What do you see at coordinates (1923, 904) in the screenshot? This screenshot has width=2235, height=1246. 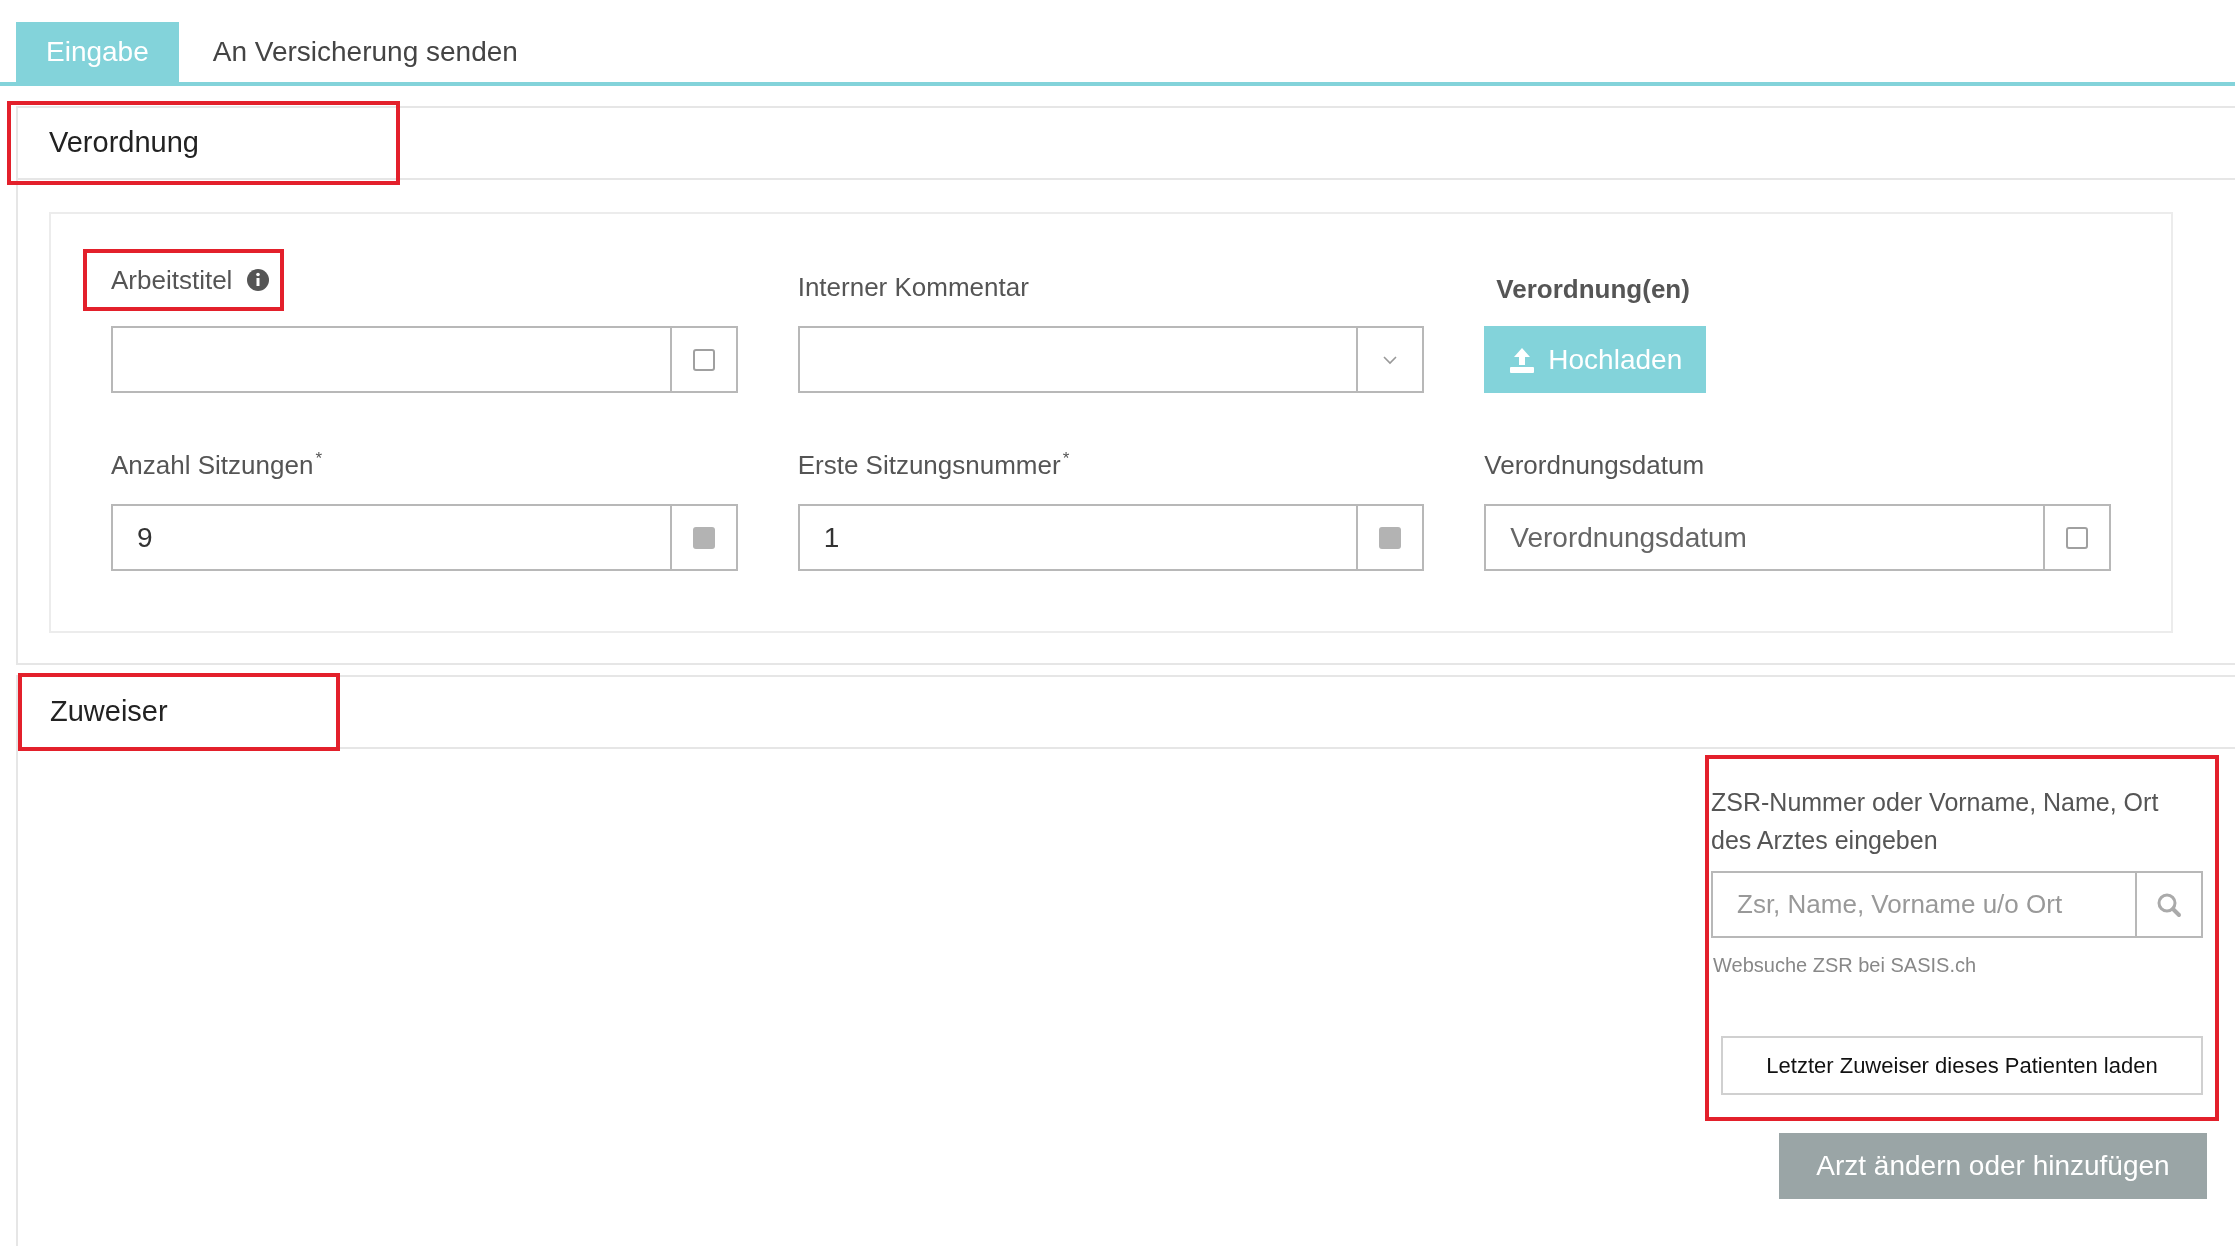 I see `search-field: Zsr, Name, Vorname u/o Ort` at bounding box center [1923, 904].